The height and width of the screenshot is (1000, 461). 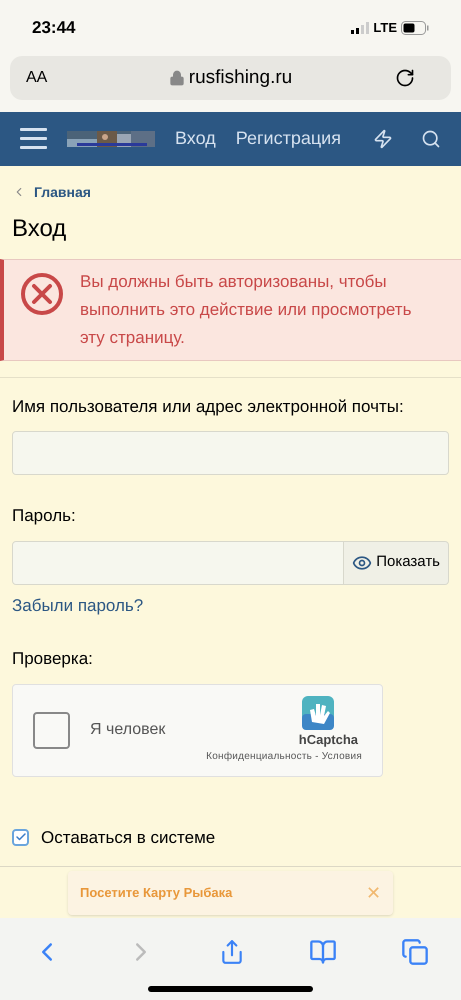 I want to click on password-label: Пароль:, so click(x=44, y=516).